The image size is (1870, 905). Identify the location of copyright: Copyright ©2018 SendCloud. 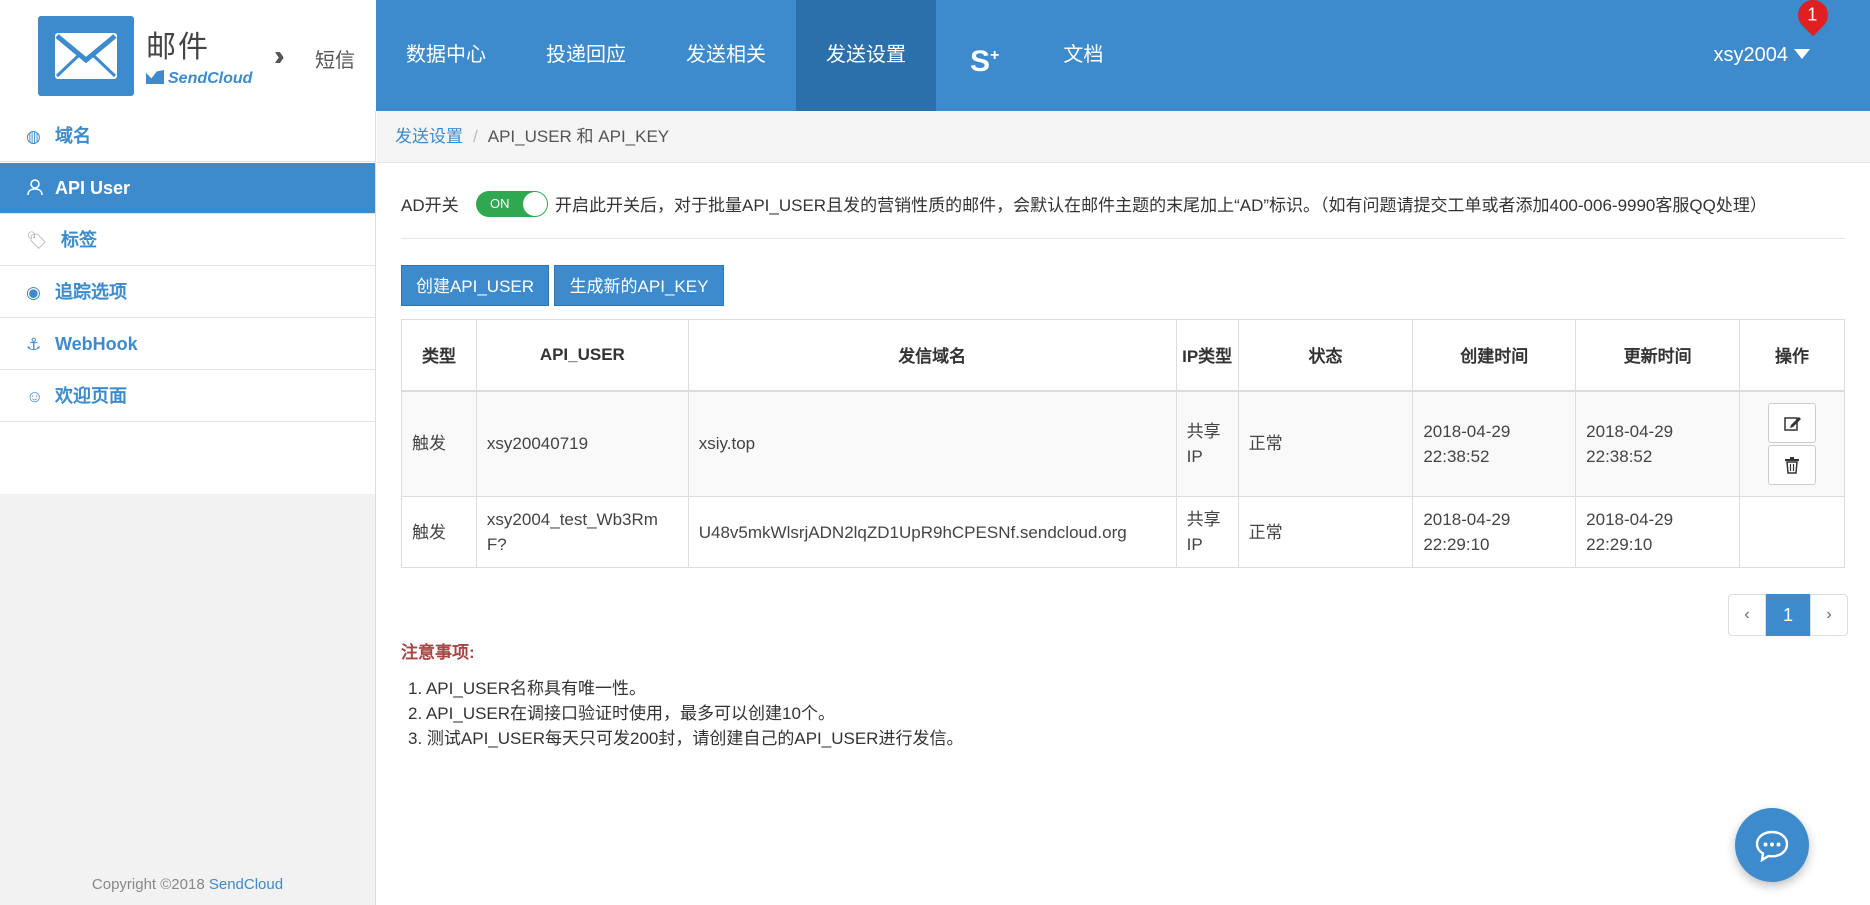
(187, 884).